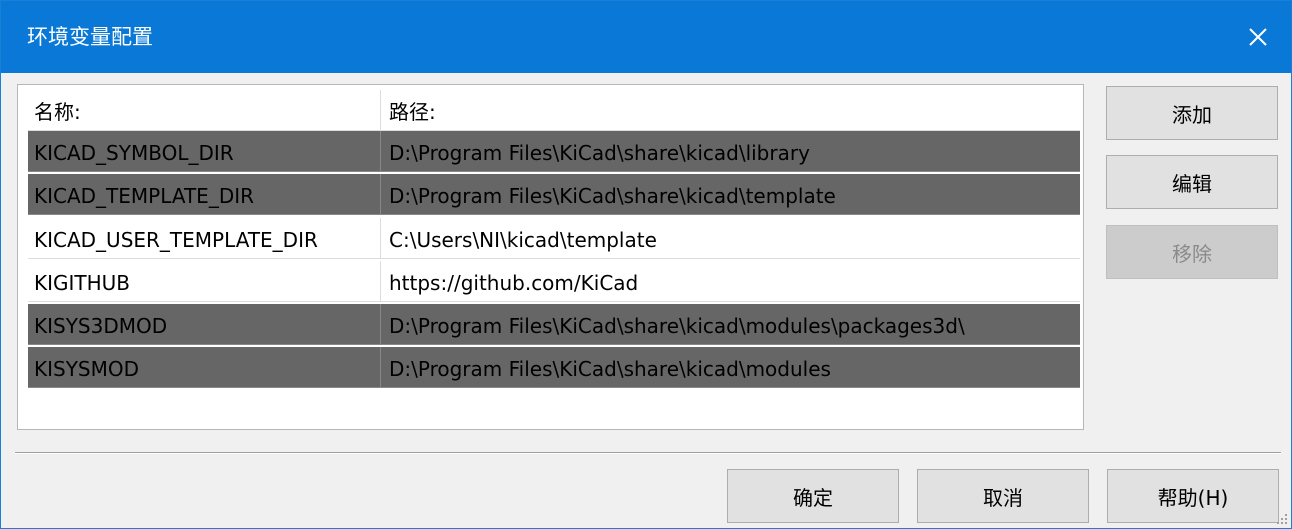 The height and width of the screenshot is (529, 1292). I want to click on row-name-cell: KICAD_SYMBOL_DIR, so click(204, 151).